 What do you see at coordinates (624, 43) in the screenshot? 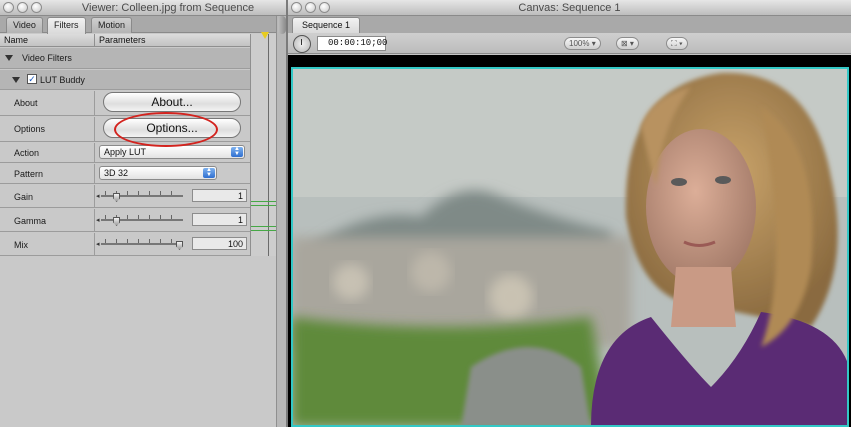
I see `view-mode-icon: ⊠` at bounding box center [624, 43].